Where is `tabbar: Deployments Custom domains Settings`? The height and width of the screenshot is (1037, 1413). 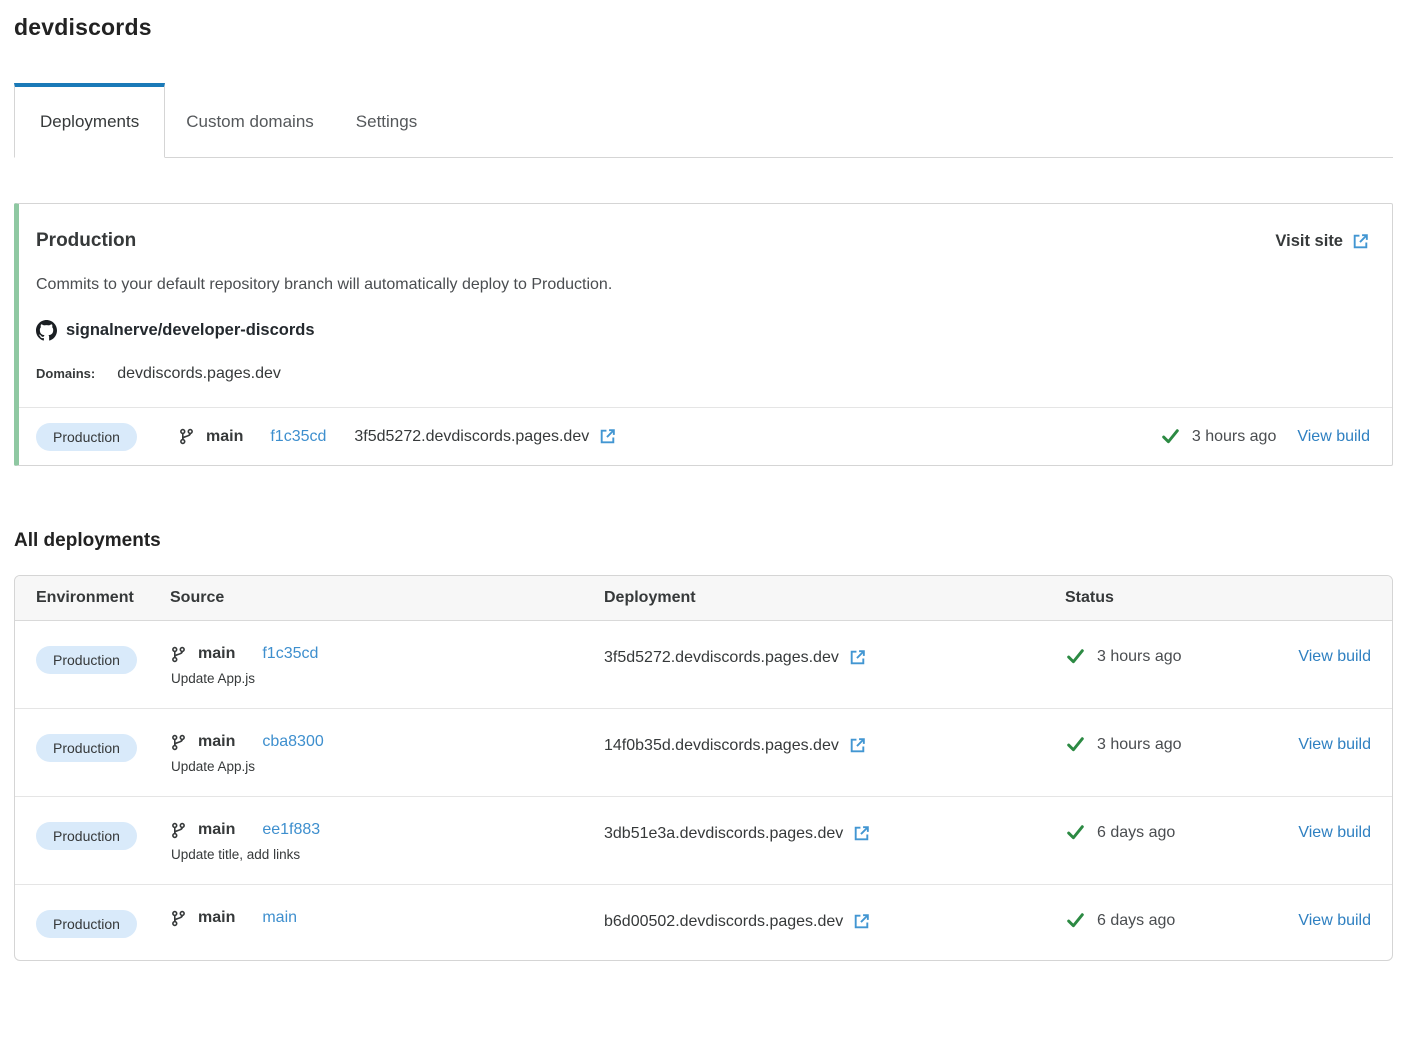 tabbar: Deployments Custom domains Settings is located at coordinates (703, 120).